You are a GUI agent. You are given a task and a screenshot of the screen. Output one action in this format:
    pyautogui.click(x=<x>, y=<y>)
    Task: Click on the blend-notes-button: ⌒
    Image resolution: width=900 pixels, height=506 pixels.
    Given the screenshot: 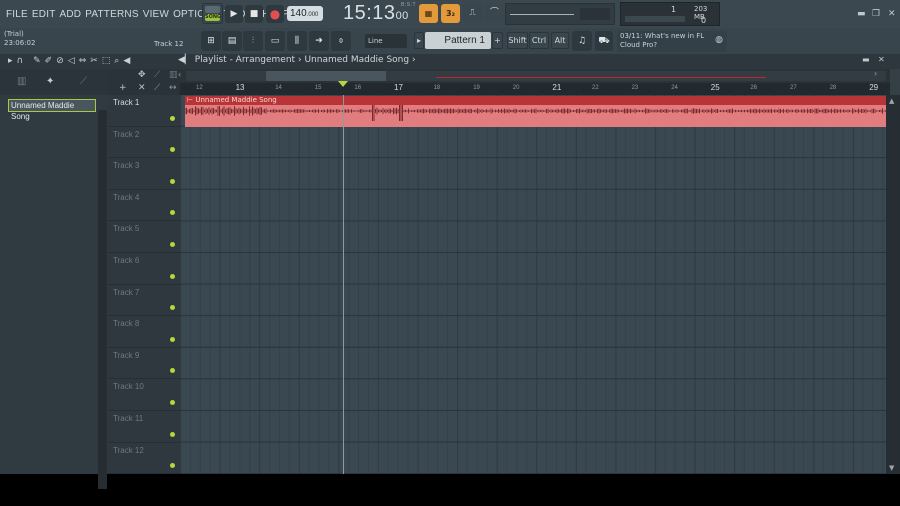 What is the action you would take?
    pyautogui.click(x=494, y=13)
    